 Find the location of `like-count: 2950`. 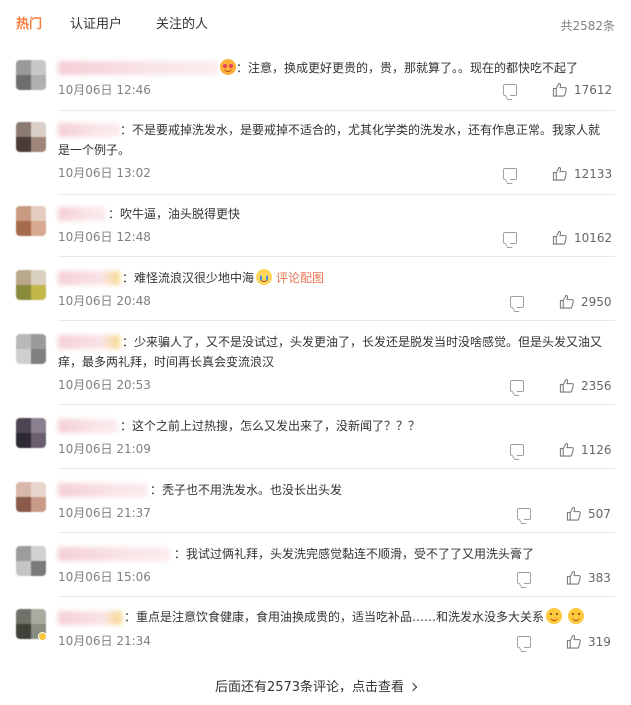

like-count: 2950 is located at coordinates (596, 302).